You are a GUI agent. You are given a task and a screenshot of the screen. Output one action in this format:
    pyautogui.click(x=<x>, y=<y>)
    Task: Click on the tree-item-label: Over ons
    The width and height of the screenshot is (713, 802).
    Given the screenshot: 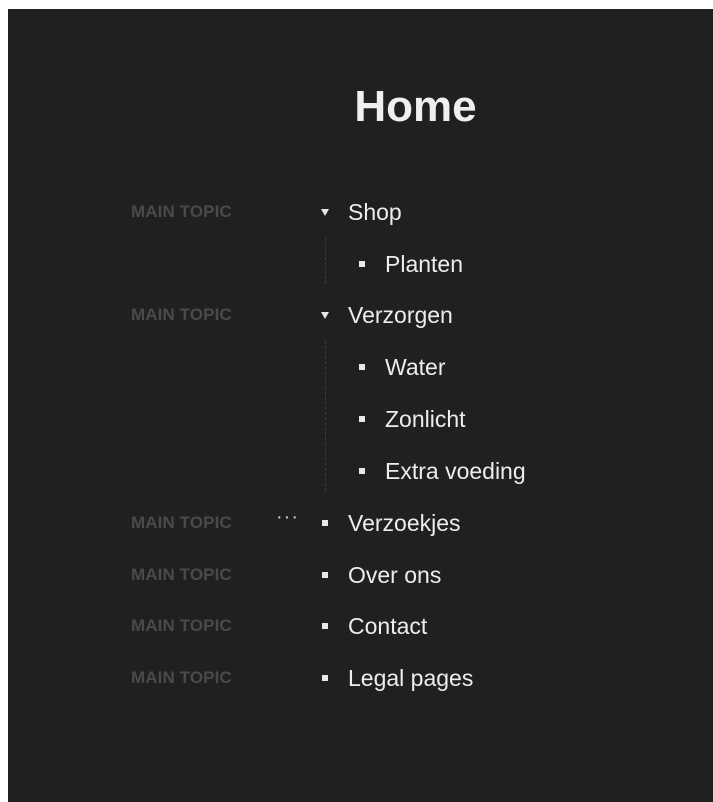 What is the action you would take?
    pyautogui.click(x=394, y=575)
    